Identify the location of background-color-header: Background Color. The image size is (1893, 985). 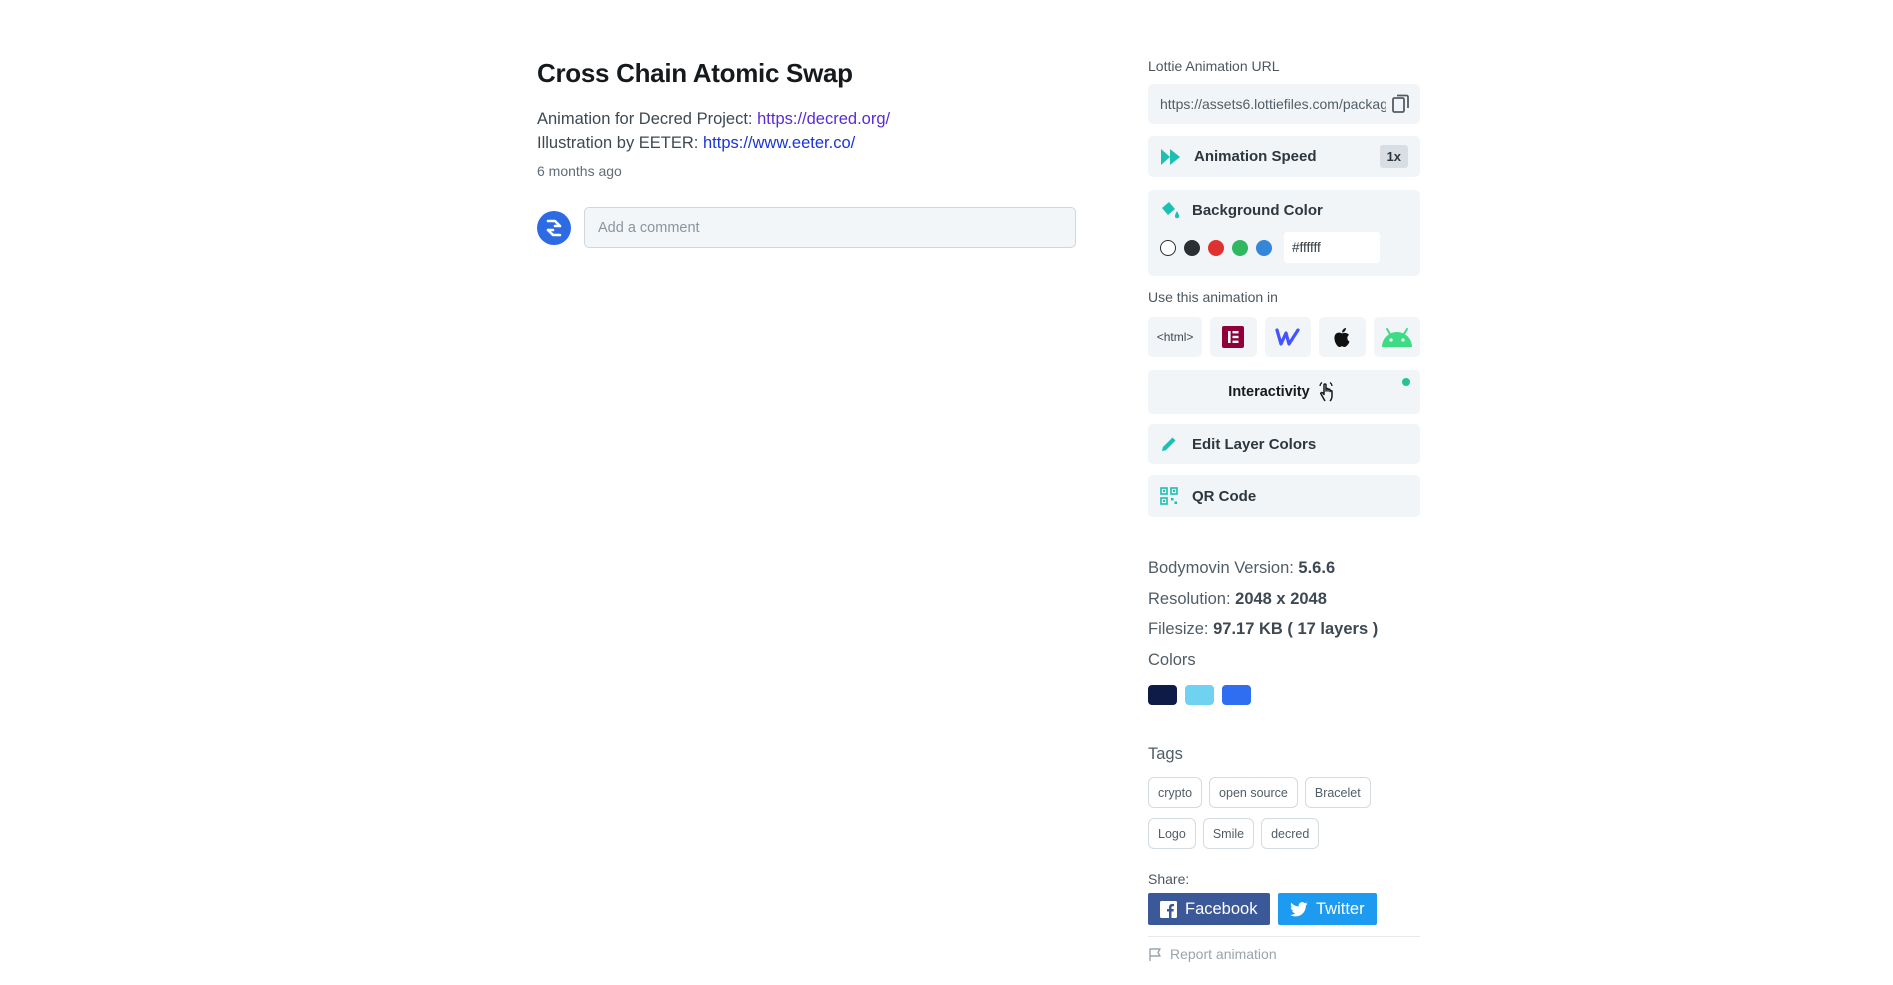
(1284, 210).